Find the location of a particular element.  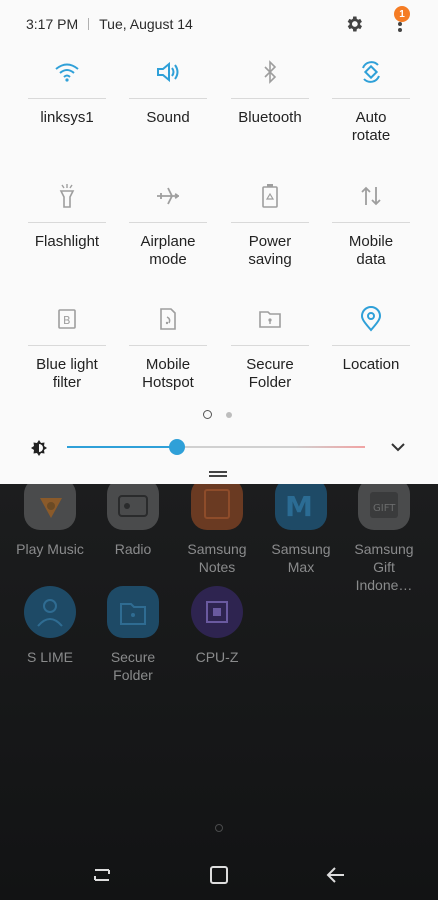

tile-mobile-data: Mobile data is located at coordinates (371, 219).